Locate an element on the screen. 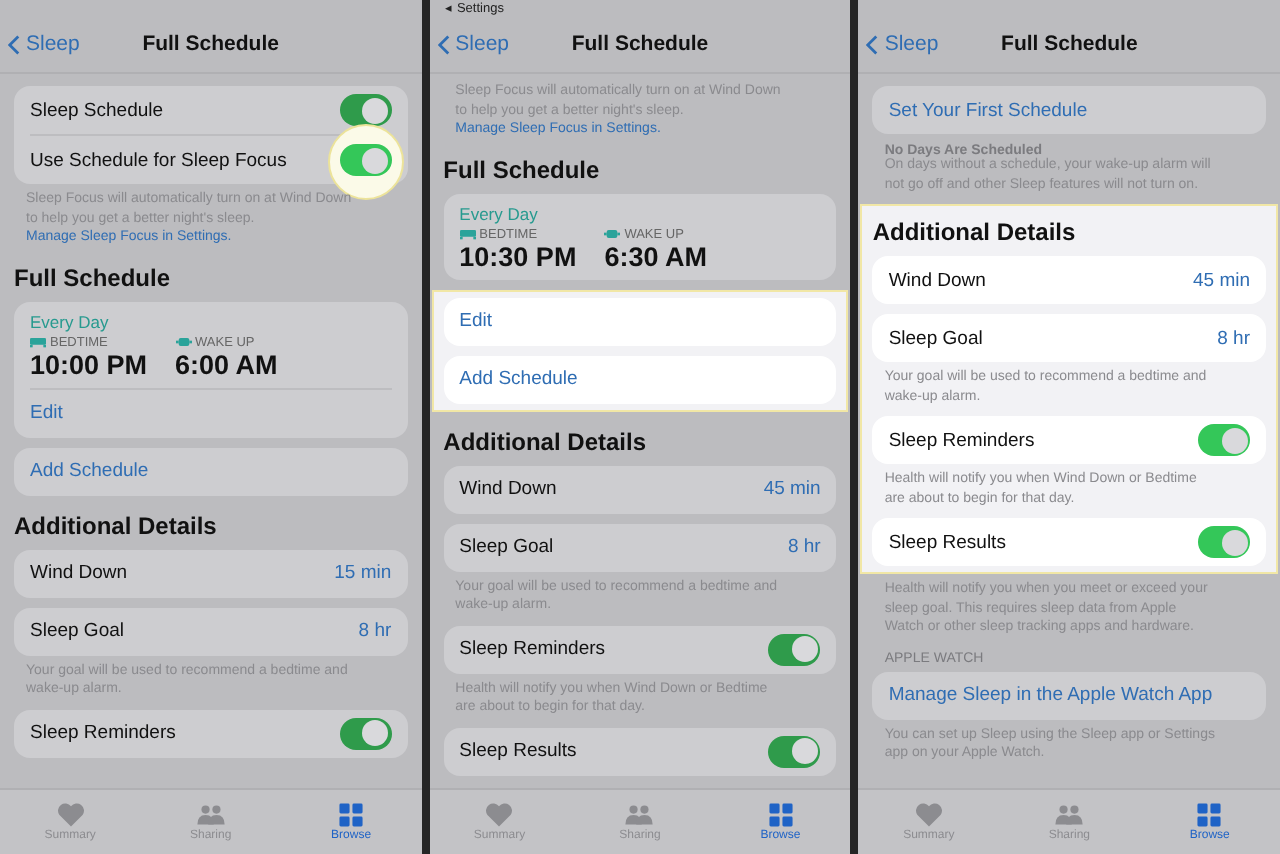  bedtime-value: 10:30 PM is located at coordinates (518, 256).